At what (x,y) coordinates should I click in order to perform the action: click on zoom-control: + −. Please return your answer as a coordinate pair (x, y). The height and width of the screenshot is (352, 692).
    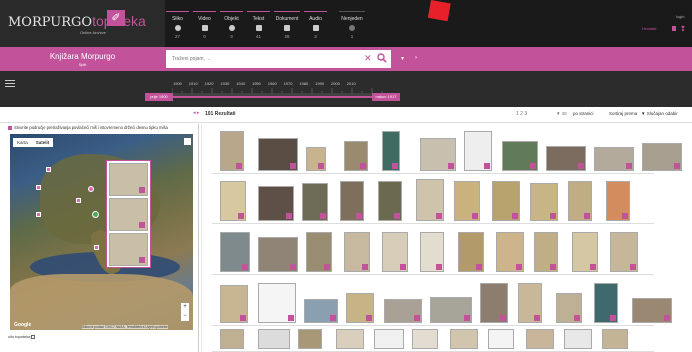
    Looking at the image, I should click on (185, 312).